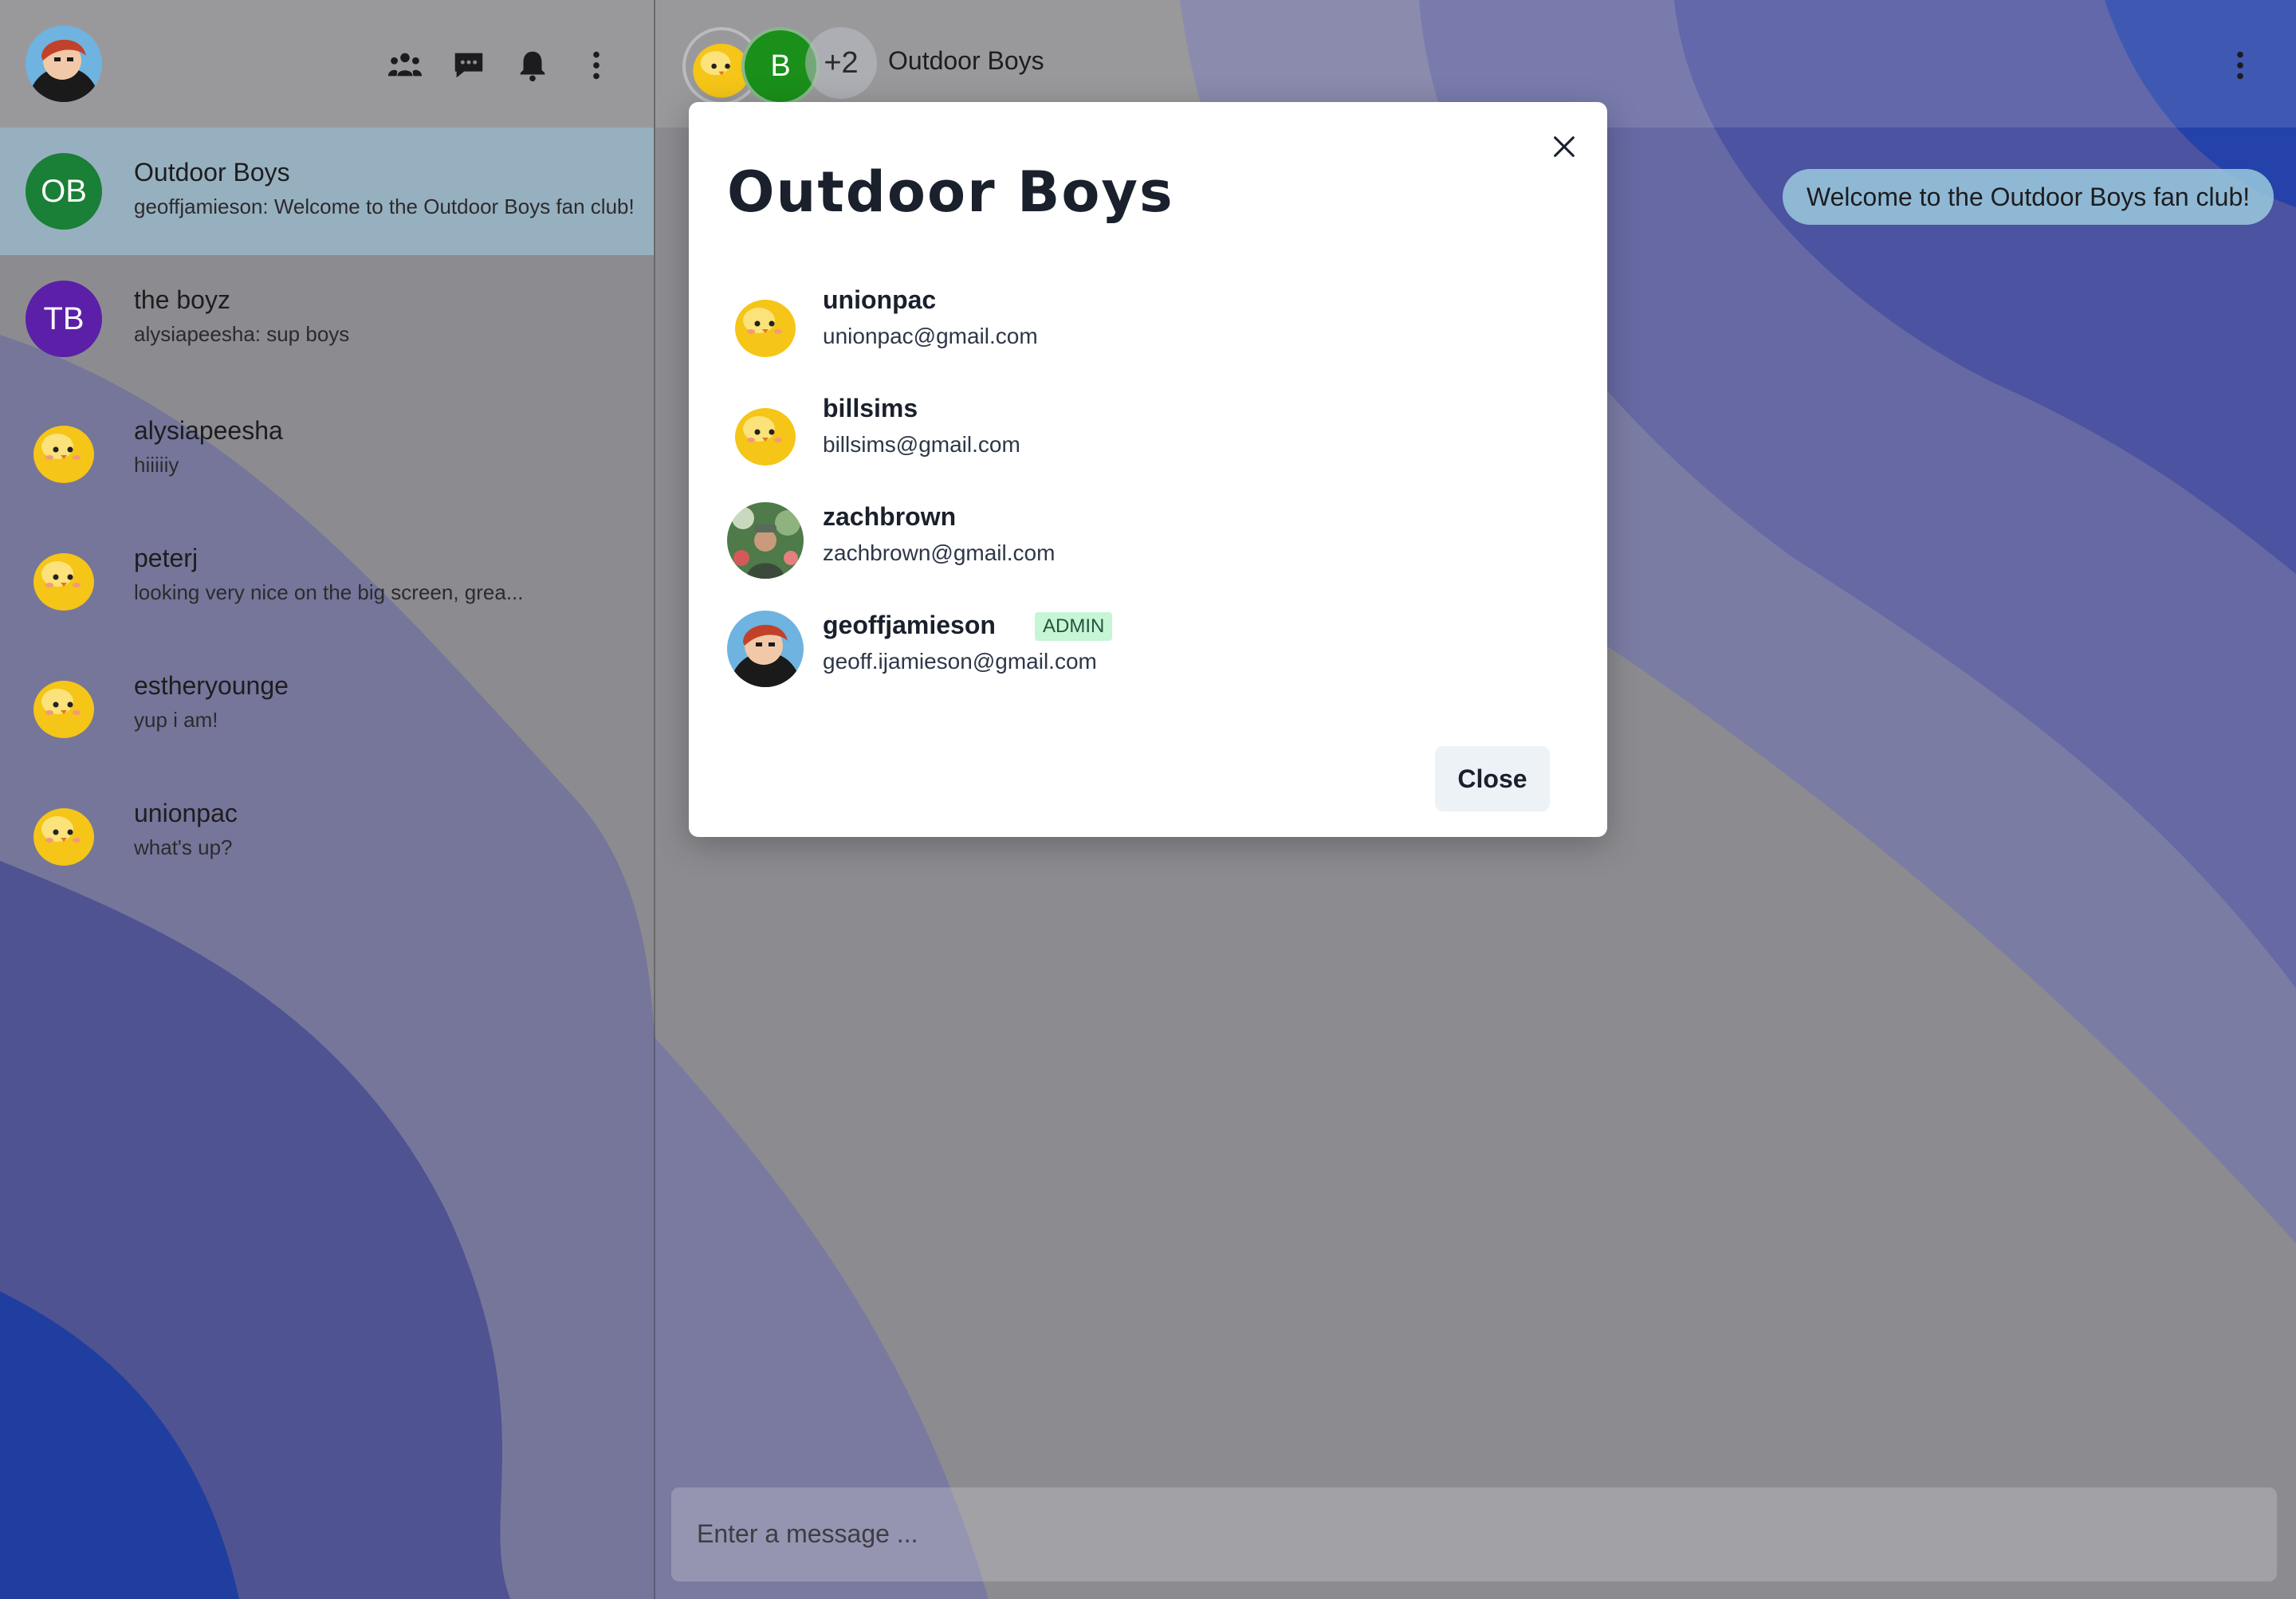 The image size is (2296, 1599). I want to click on member-row: unionpac unionpac@gmail.com, so click(1149, 323).